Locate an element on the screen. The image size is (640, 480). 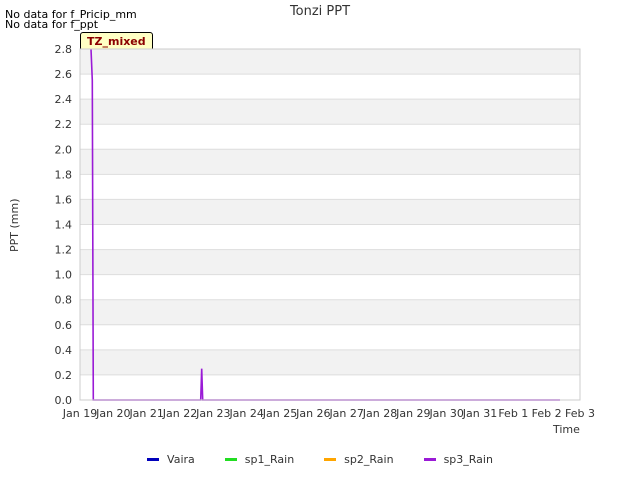
y-tick-label: 0.6 is located at coordinates (64, 325).